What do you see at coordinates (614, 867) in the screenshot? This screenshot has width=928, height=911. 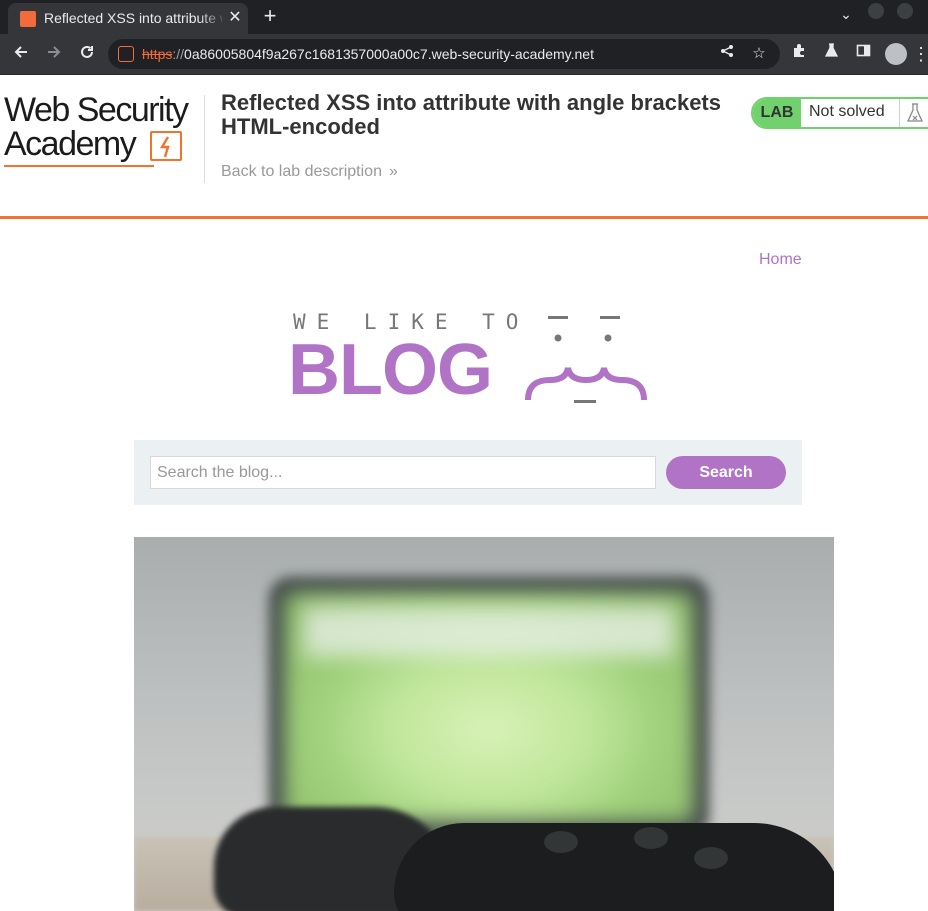 I see `game-controller-front` at bounding box center [614, 867].